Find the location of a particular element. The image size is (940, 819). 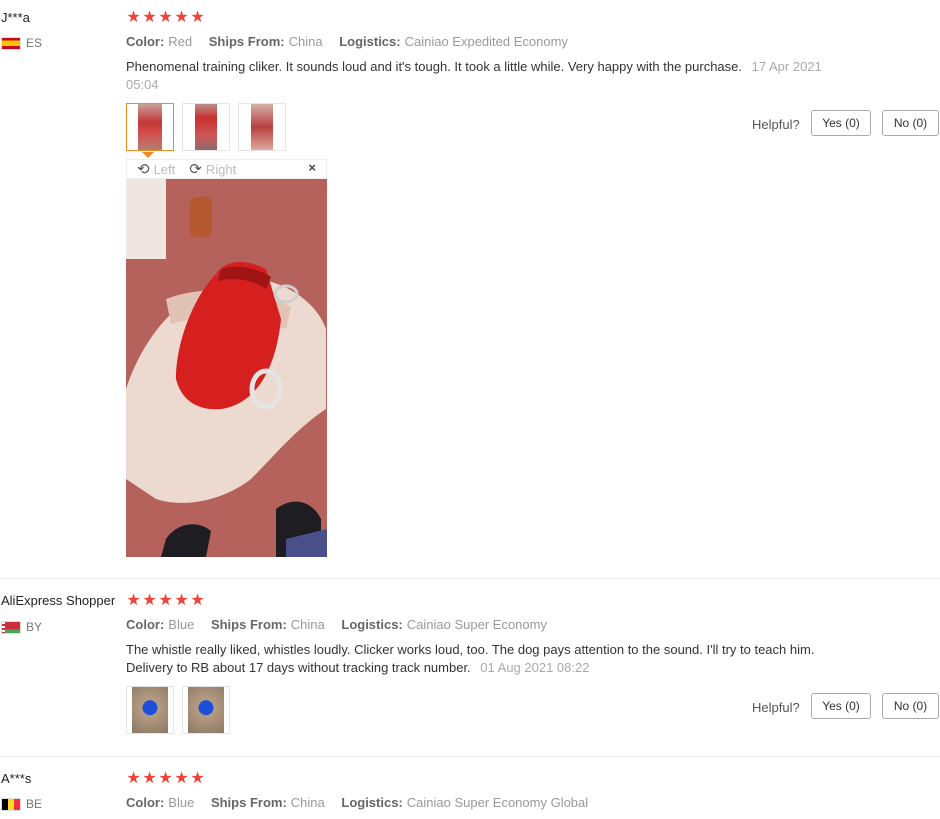

viewer-toolbar: ⟲ Left ⟳ Right × is located at coordinates (226, 169).